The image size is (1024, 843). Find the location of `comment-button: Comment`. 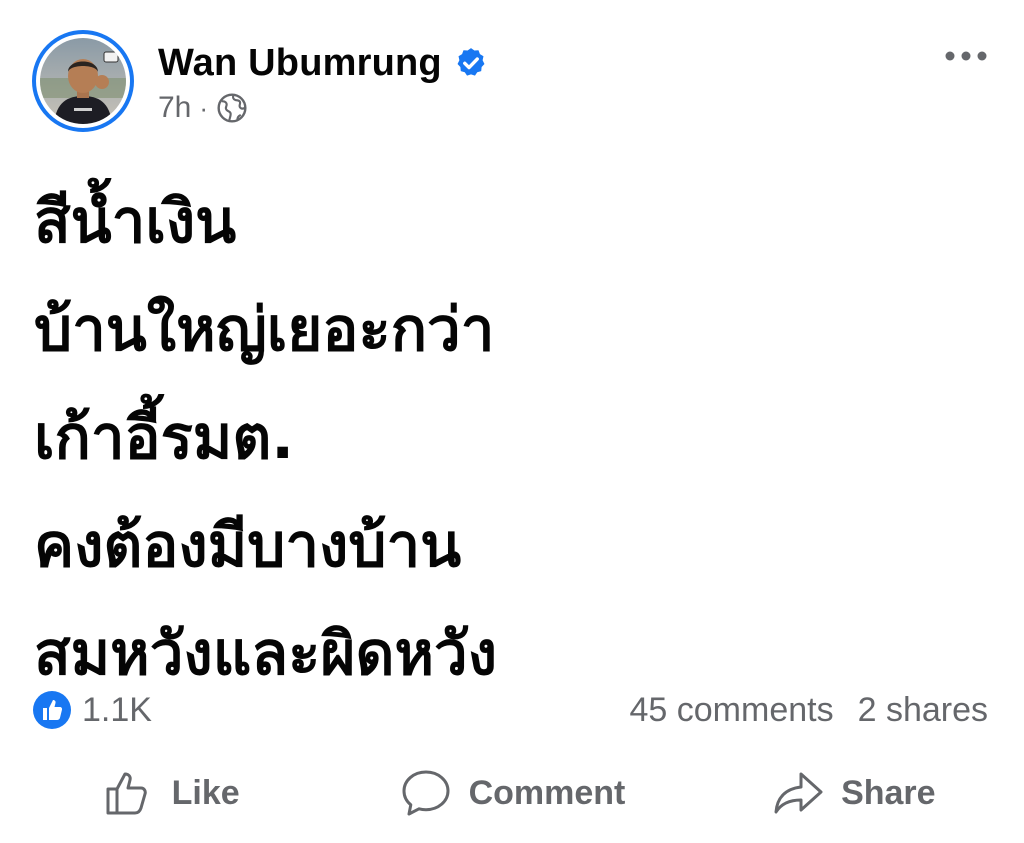

comment-button: Comment is located at coordinates (511, 793).